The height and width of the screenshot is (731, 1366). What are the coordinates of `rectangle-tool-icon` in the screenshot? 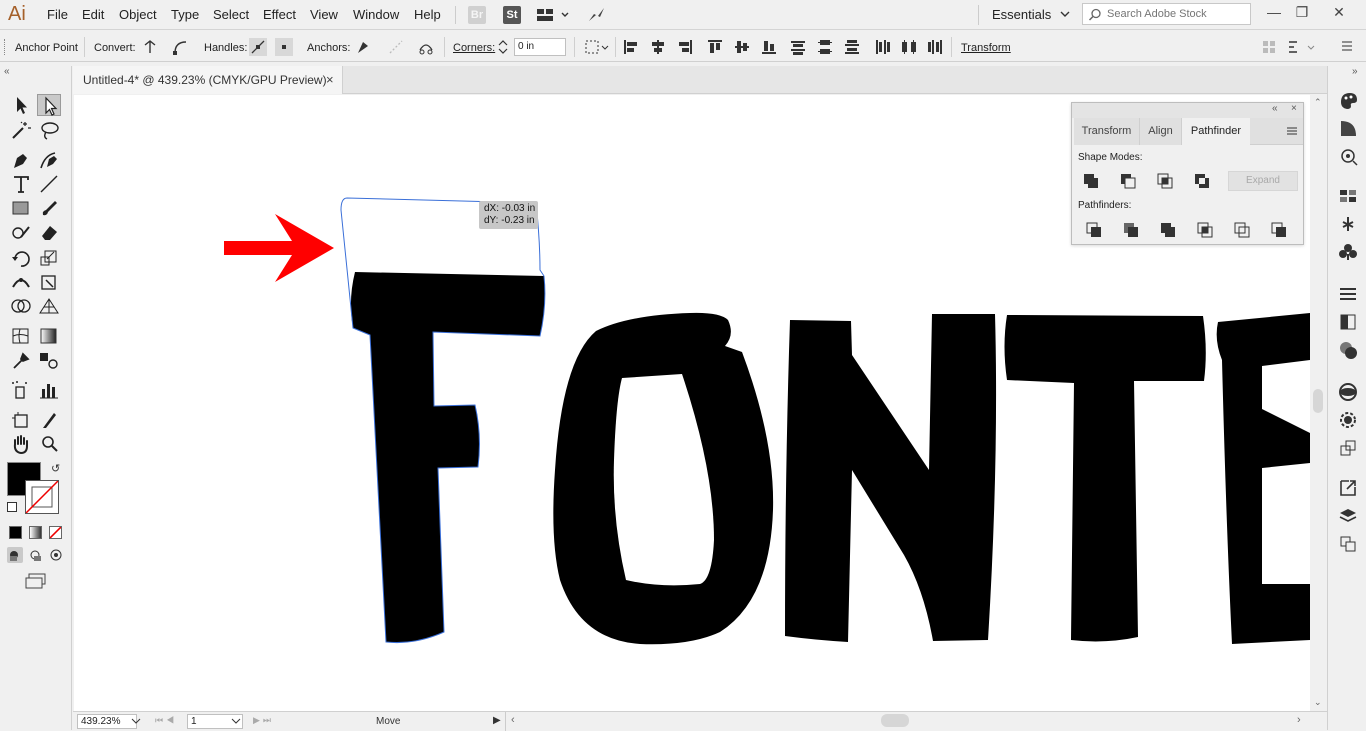 It's located at (21, 208).